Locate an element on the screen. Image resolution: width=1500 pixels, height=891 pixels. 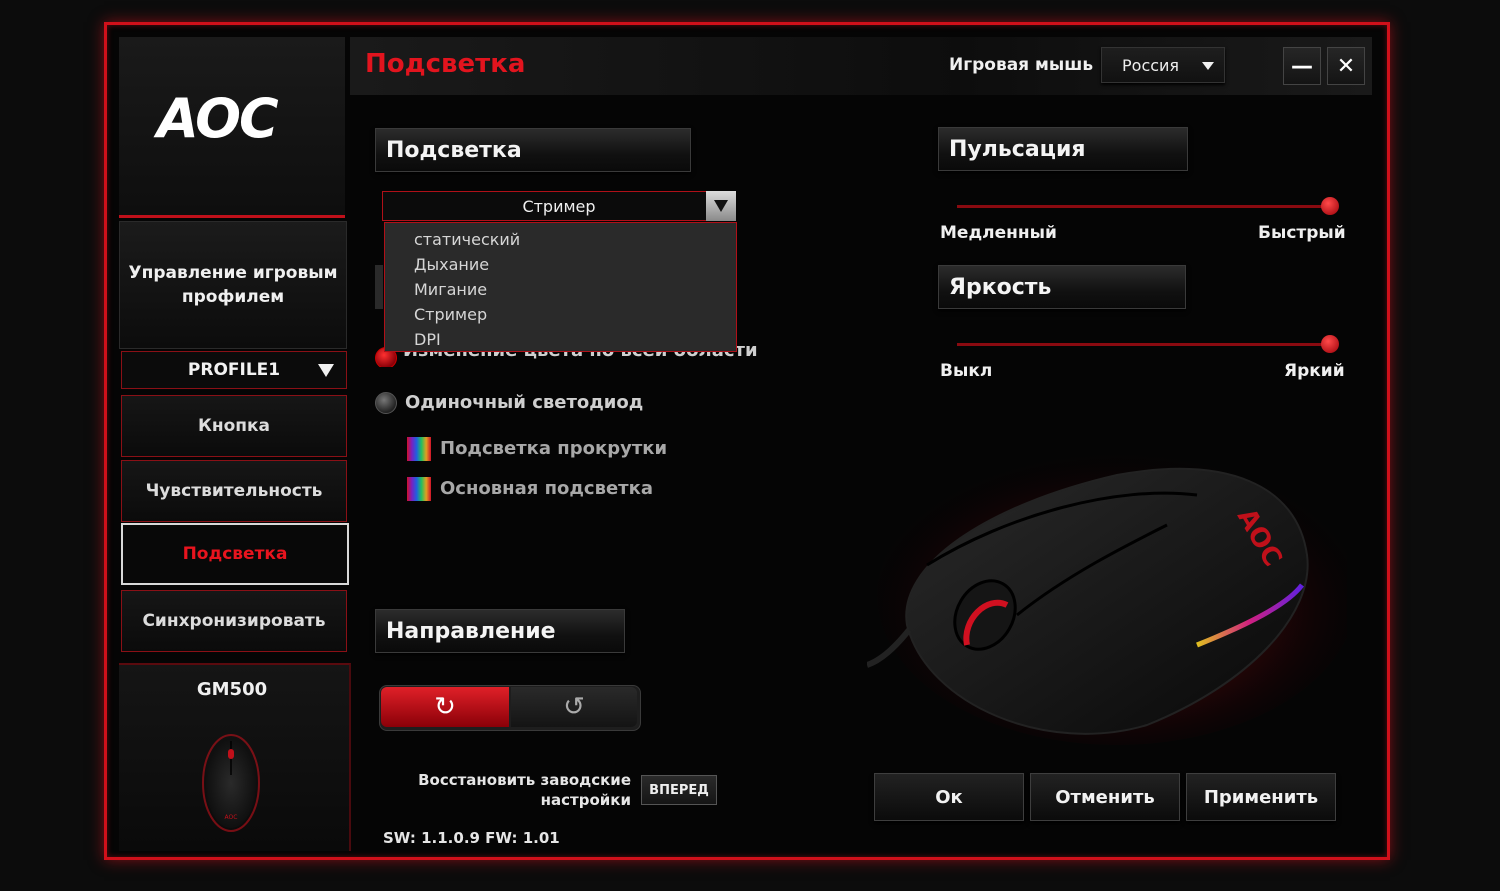
direction-counterclockwise-button: ↺ is located at coordinates (574, 707).